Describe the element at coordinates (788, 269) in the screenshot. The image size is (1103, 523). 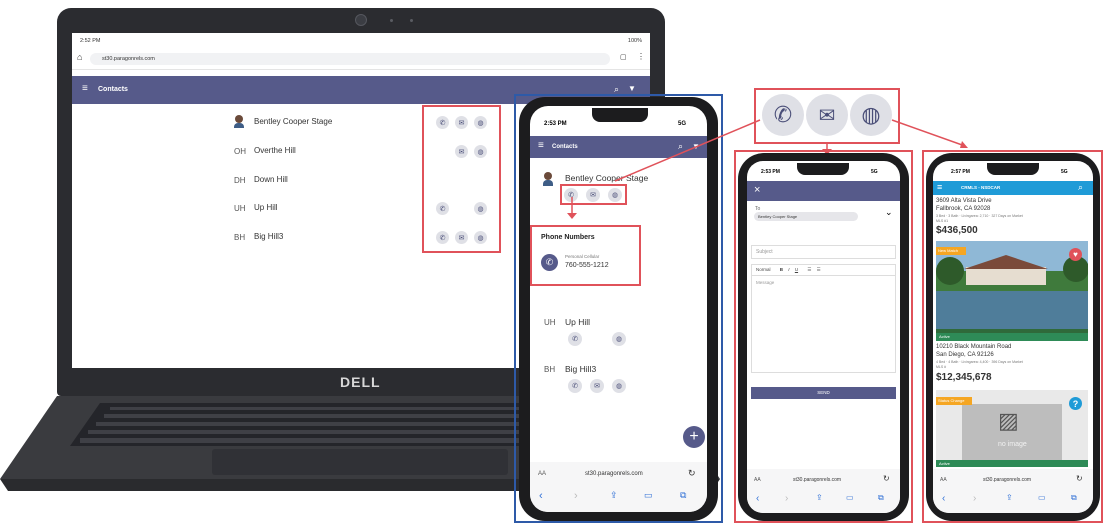
I see `italic-icon: I` at that location.